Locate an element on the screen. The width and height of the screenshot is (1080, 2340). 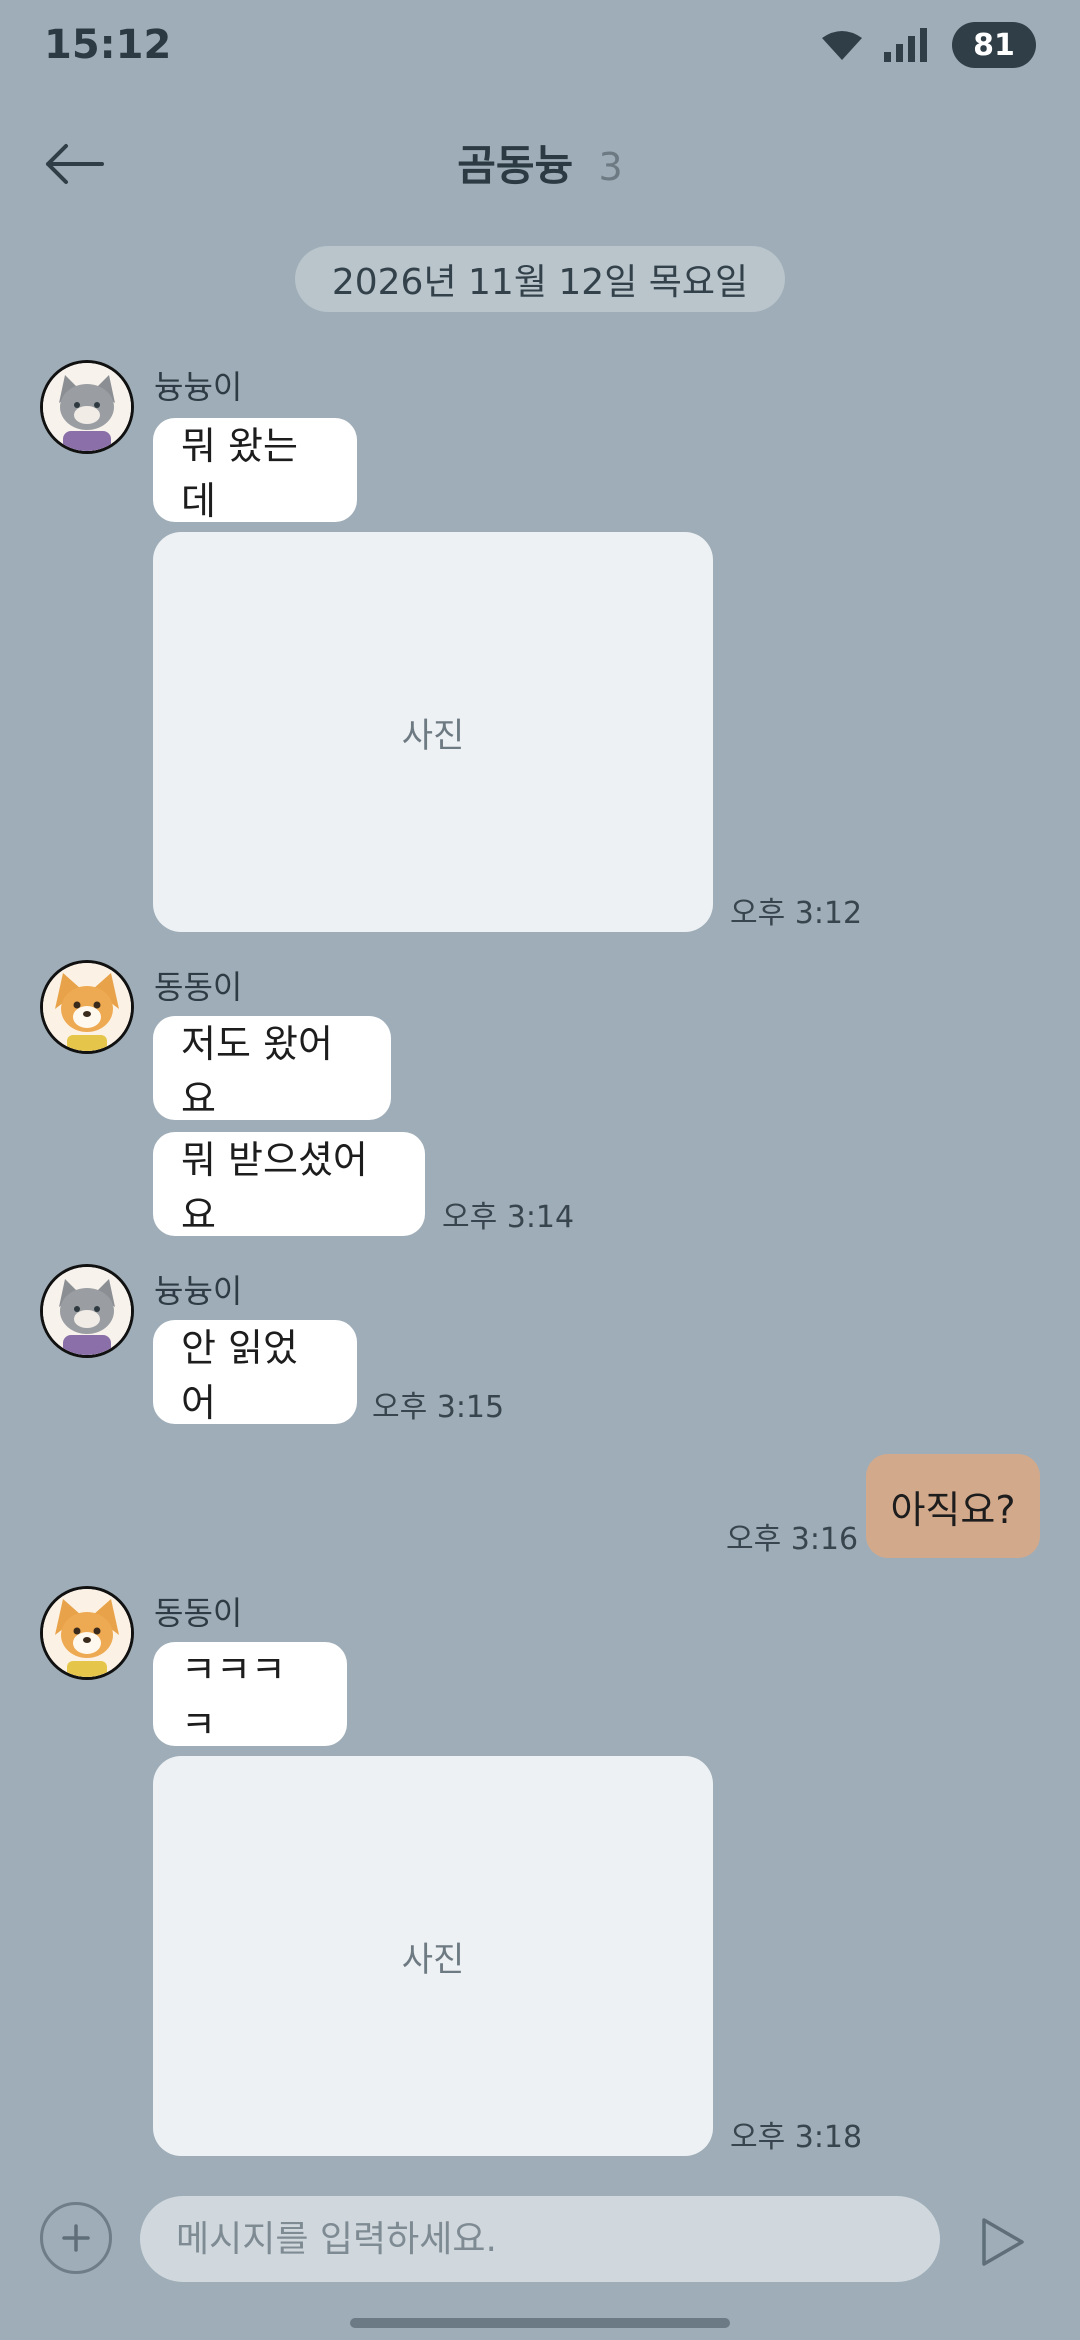
message-bubble: 뭐 왔는데 is located at coordinates (255, 470).